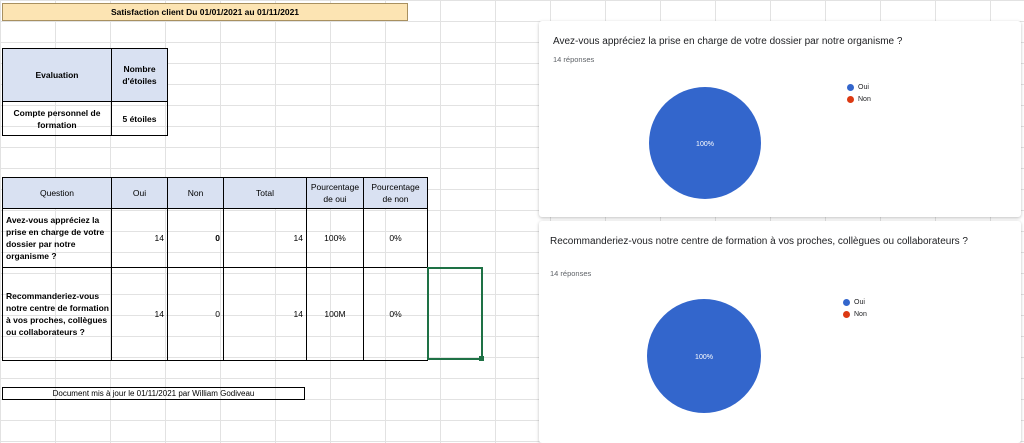 This screenshot has width=1024, height=443. What do you see at coordinates (195, 193) in the screenshot?
I see `col-header-non: Non` at bounding box center [195, 193].